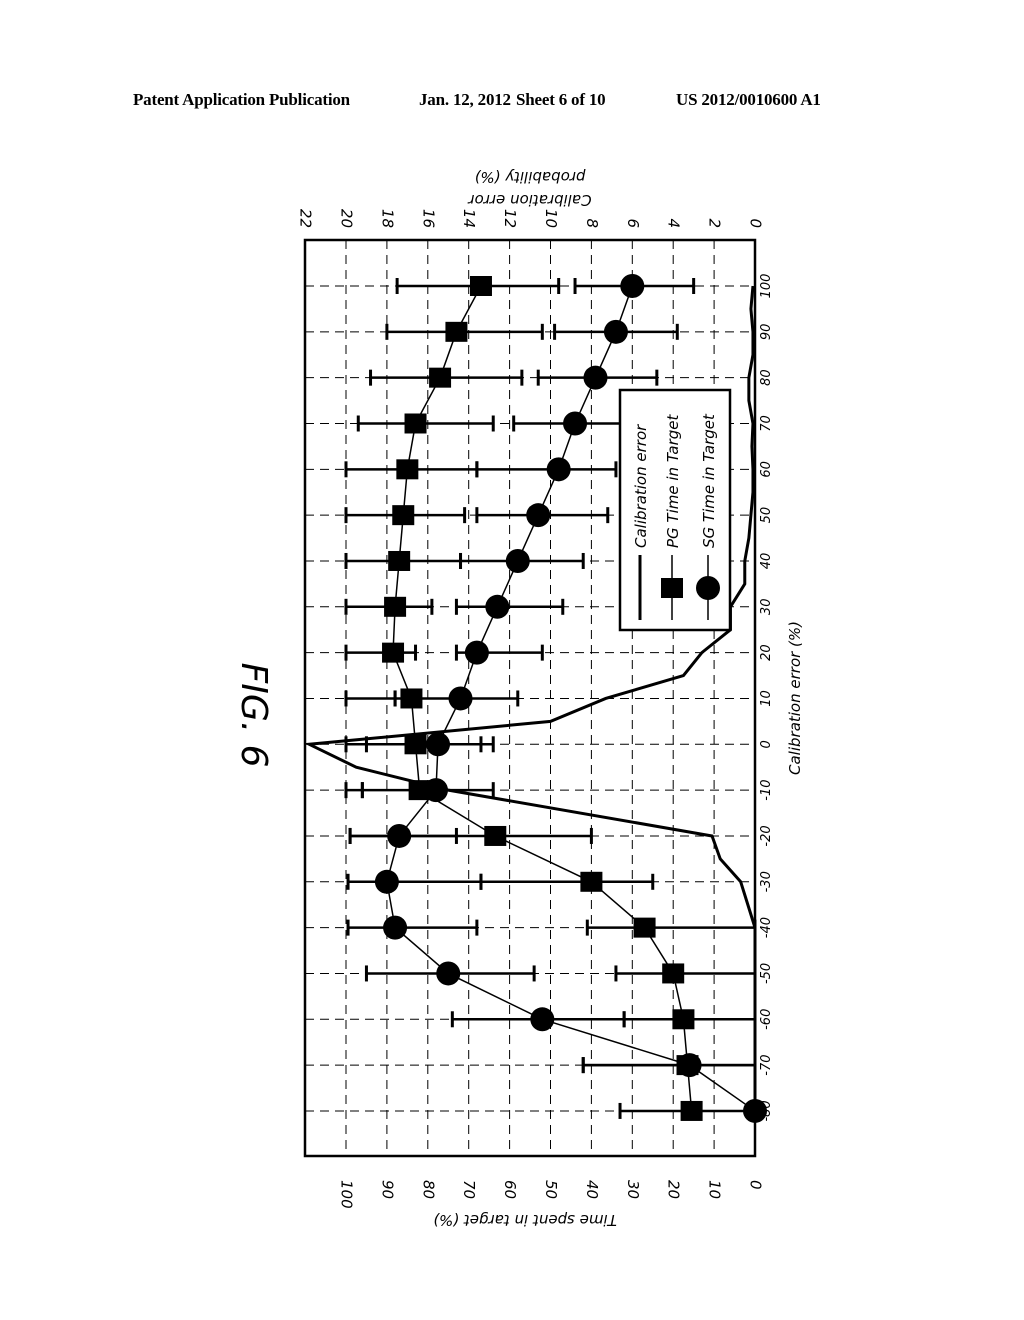  Describe the element at coordinates (708, 588) in the screenshot. I see `legend-circle-icon` at that location.